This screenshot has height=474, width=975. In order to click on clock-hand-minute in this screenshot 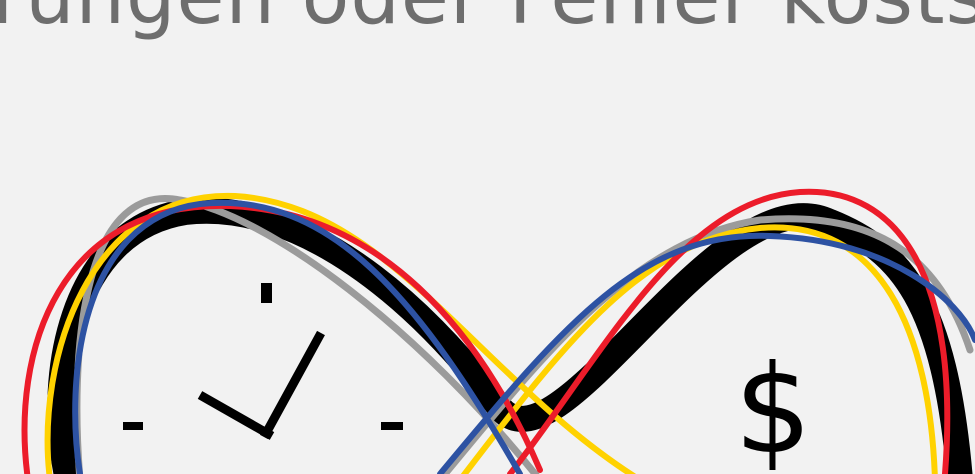, I will do `click(292, 385)`.